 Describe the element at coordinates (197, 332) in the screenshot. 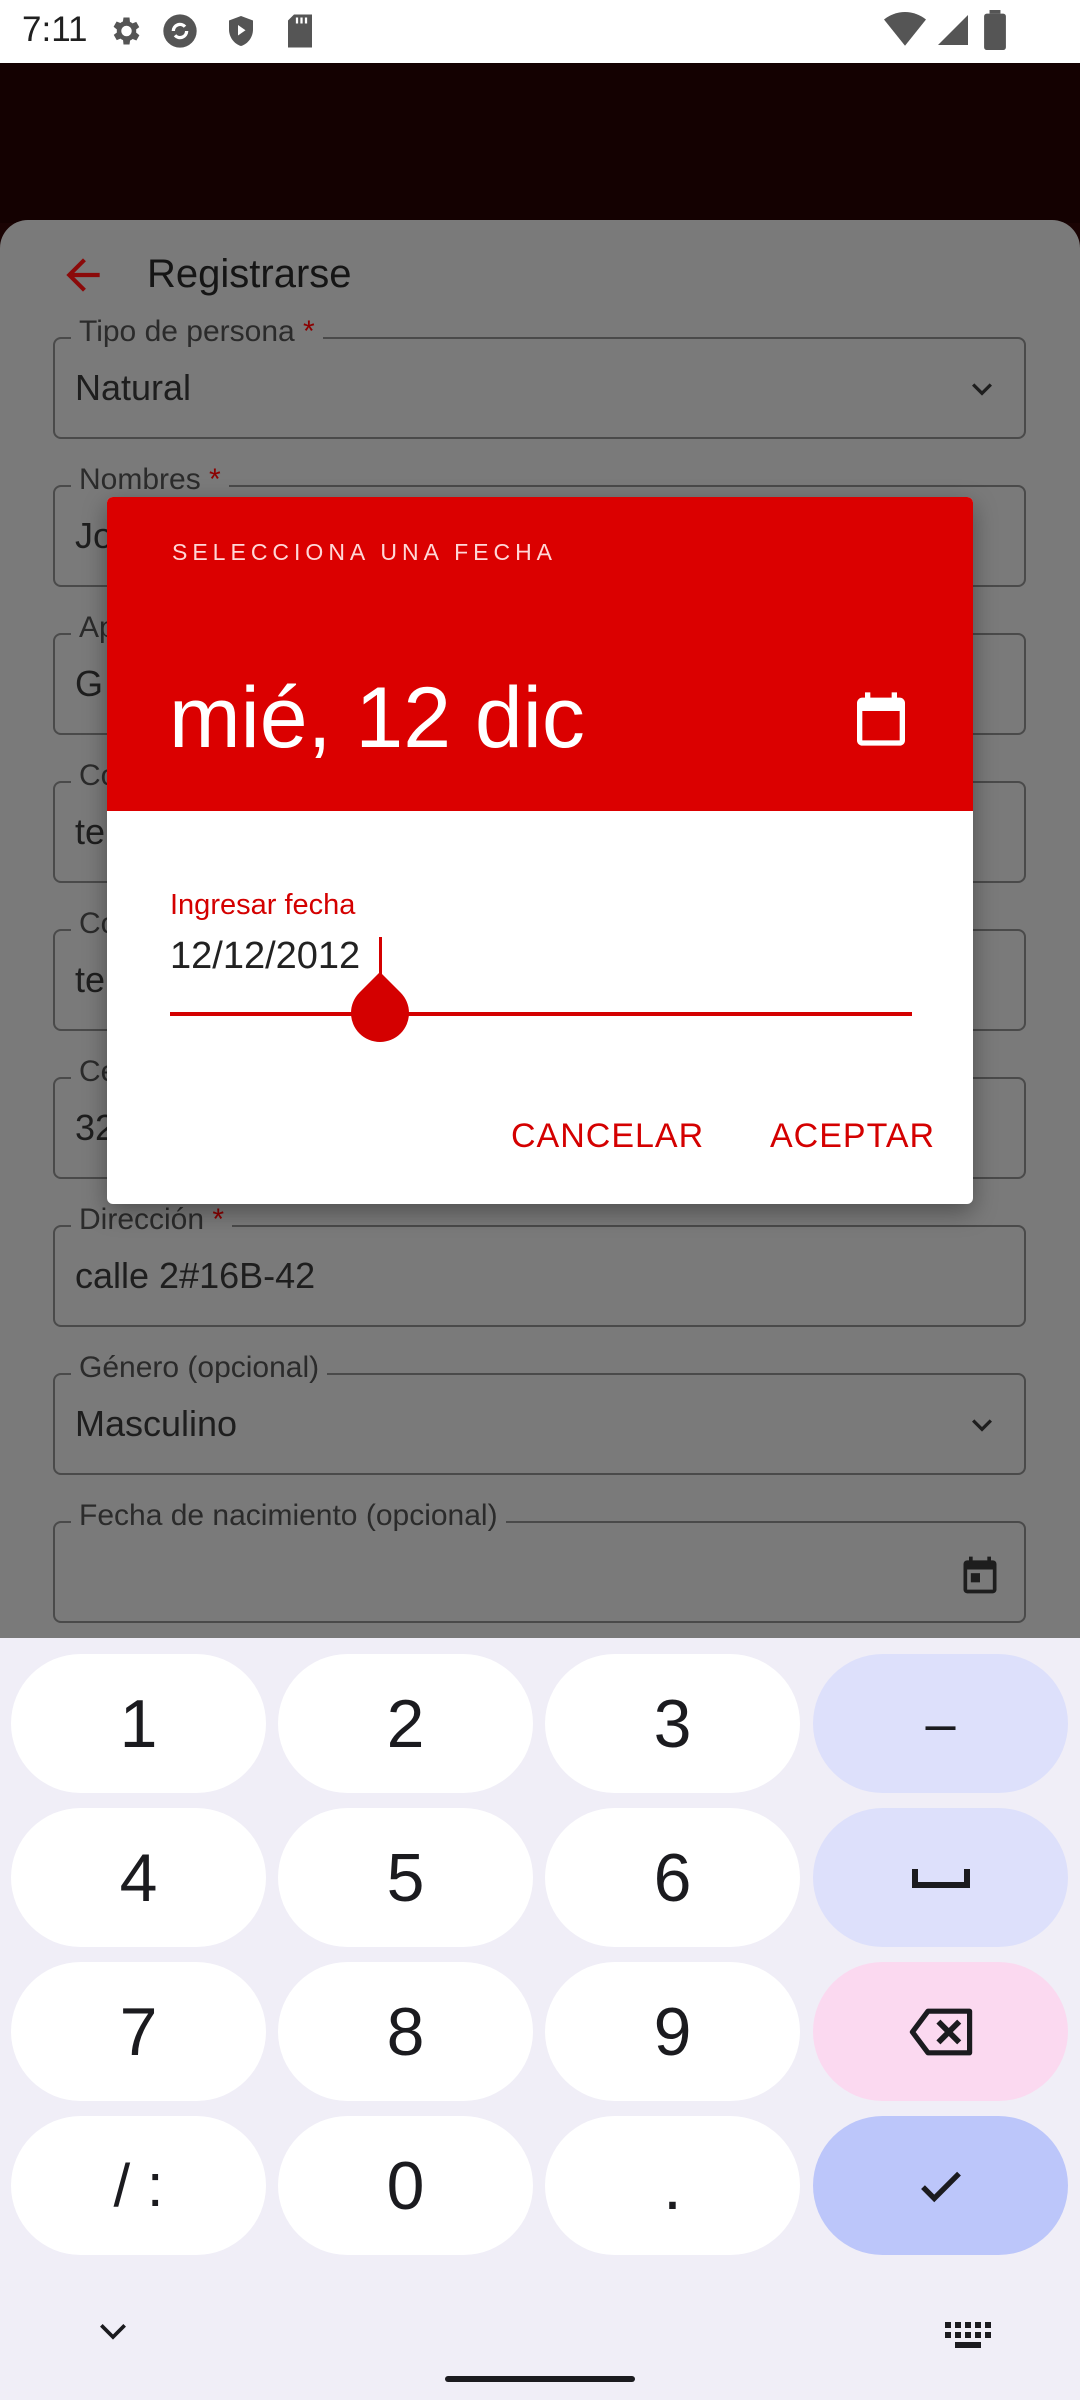

I see `person-type-label: Tipo de persona *` at that location.